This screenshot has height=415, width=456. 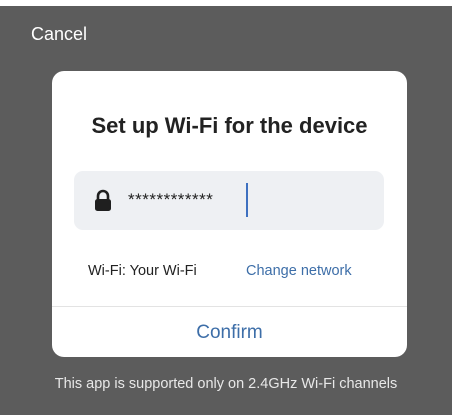 What do you see at coordinates (229, 200) in the screenshot?
I see `password-input: ************` at bounding box center [229, 200].